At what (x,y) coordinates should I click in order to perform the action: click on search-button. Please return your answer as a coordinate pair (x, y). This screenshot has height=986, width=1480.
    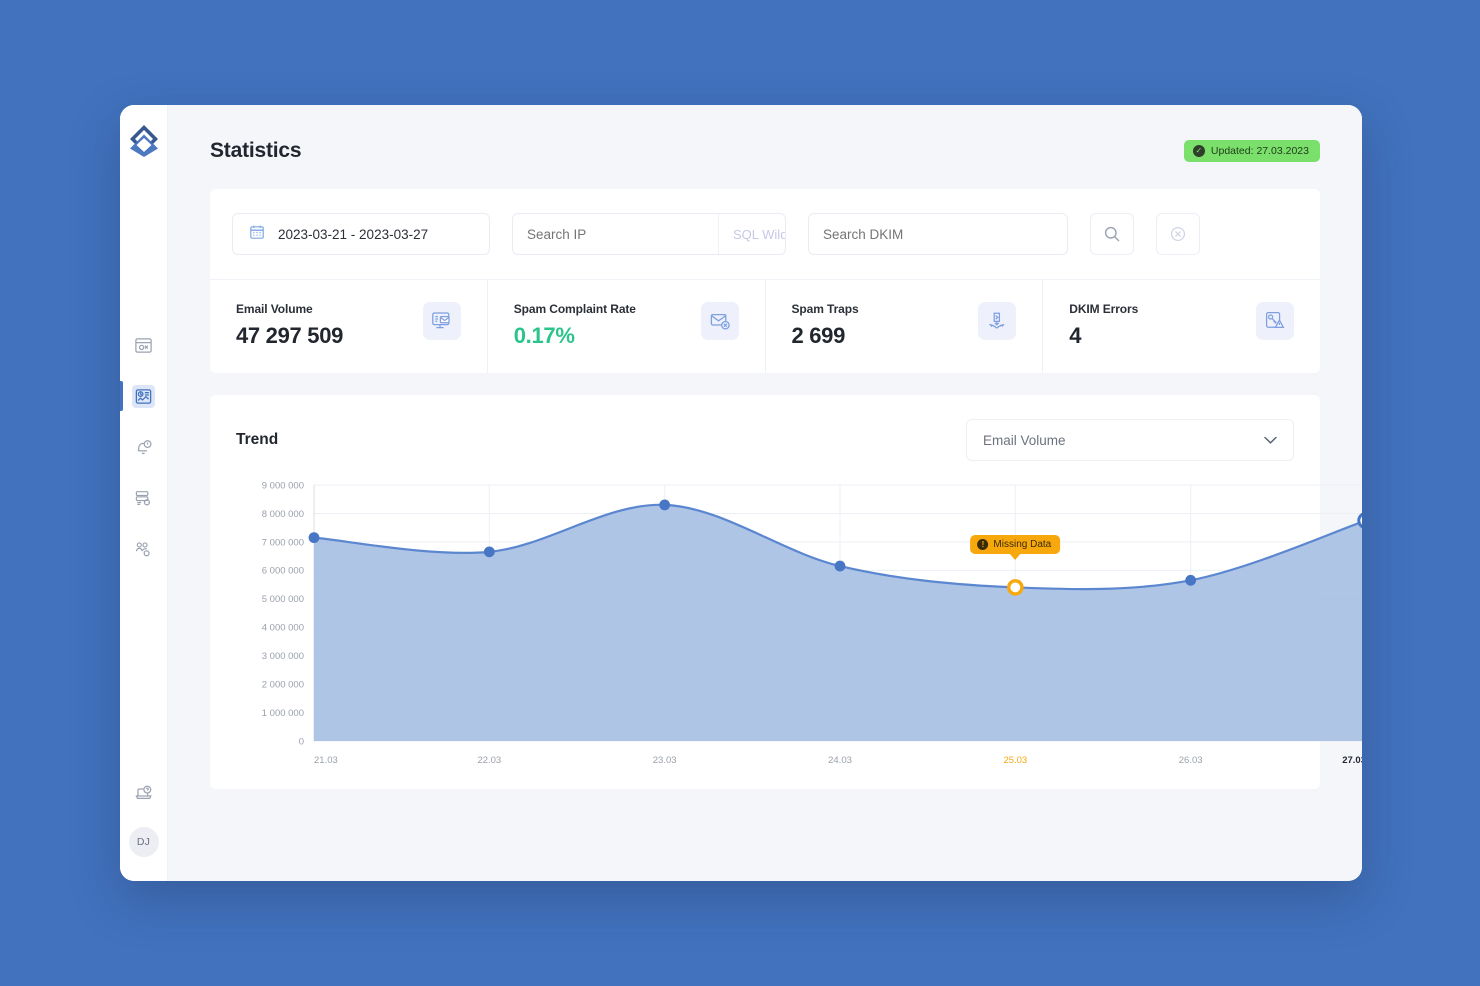
    Looking at the image, I should click on (1112, 234).